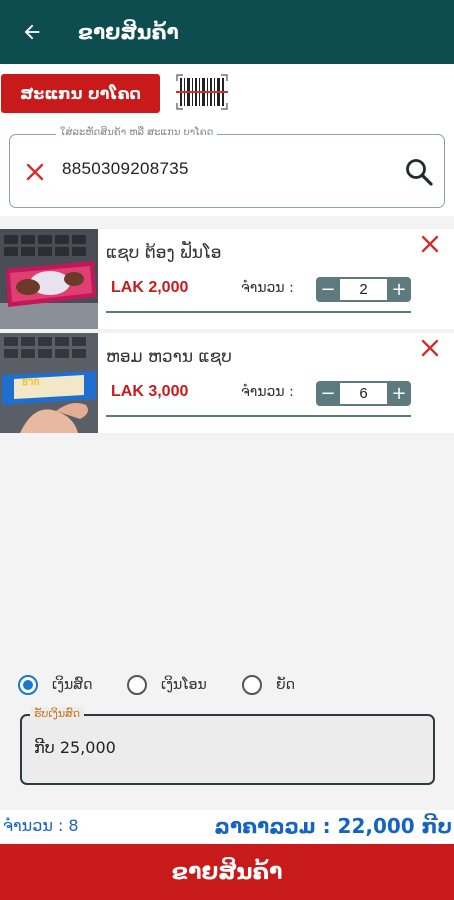 This screenshot has width=454, height=900. What do you see at coordinates (75, 747) in the screenshot?
I see `cash-received-input: ກີບ 25,000` at bounding box center [75, 747].